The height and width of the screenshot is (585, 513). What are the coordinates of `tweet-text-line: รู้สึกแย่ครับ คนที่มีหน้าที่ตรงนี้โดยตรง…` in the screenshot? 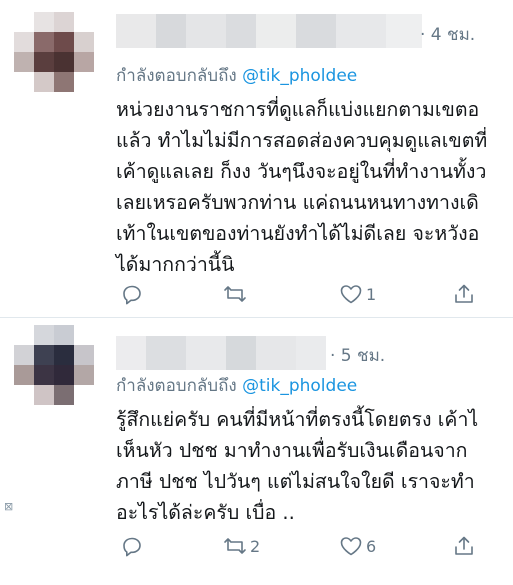 It's located at (297, 419).